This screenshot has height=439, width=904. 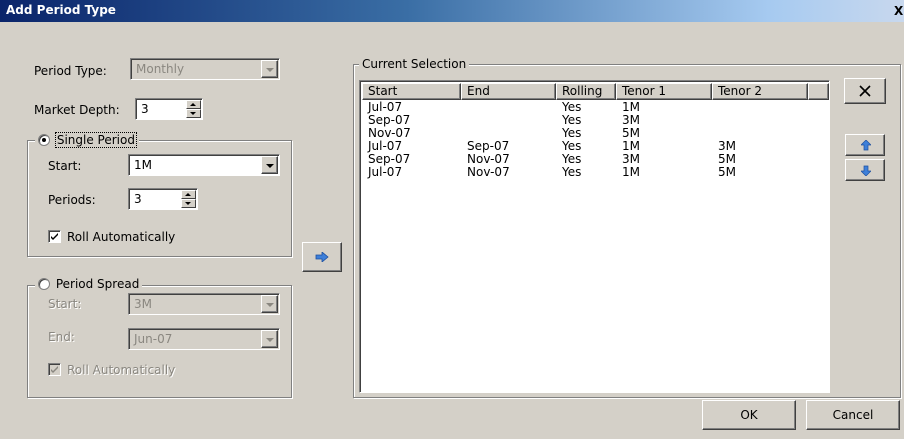 What do you see at coordinates (594, 159) in the screenshot?
I see `table-row: Sep-07 Nov-07 Yes 3M 5M` at bounding box center [594, 159].